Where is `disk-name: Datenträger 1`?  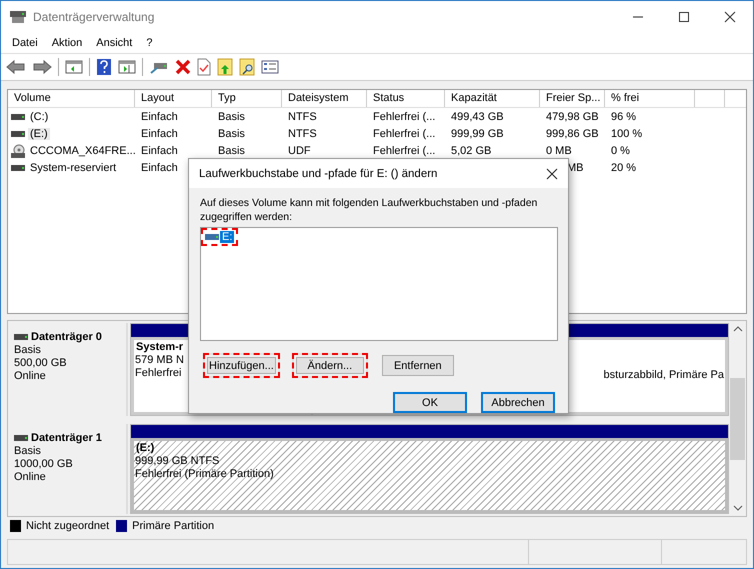
disk-name: Datenträger 1 is located at coordinates (66, 438).